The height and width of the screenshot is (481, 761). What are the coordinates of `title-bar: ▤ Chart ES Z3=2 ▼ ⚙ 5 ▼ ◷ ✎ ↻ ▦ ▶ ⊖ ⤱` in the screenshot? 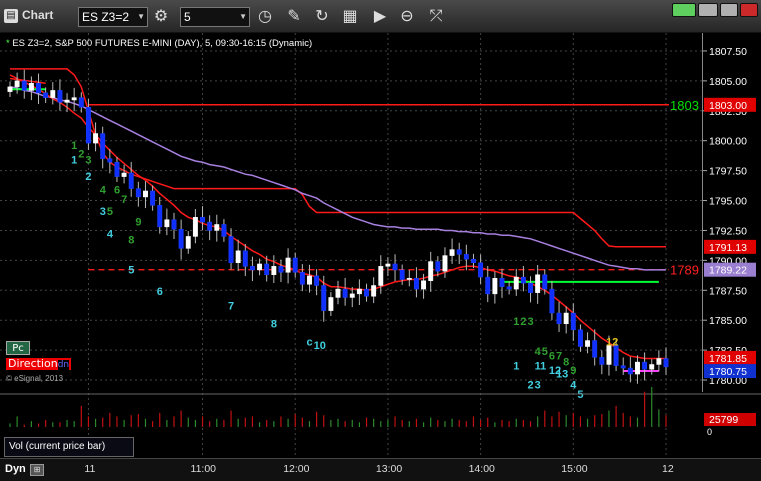 It's located at (380, 16).